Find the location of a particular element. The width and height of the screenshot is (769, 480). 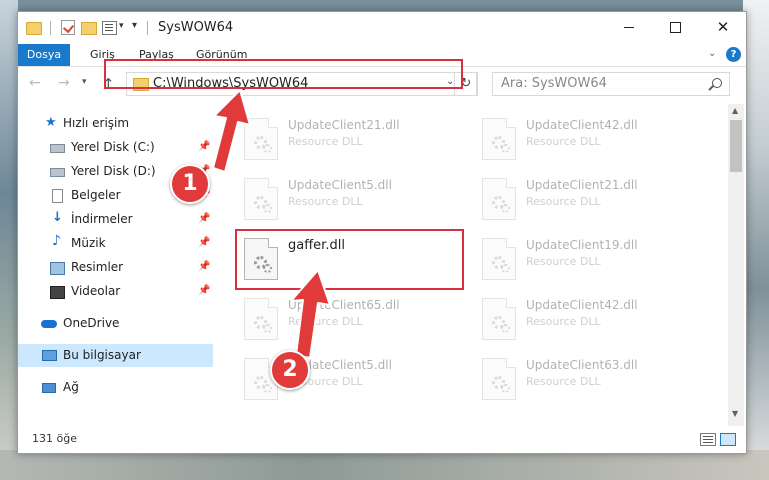

sidebar-item-network: Ağ is located at coordinates (115, 387).